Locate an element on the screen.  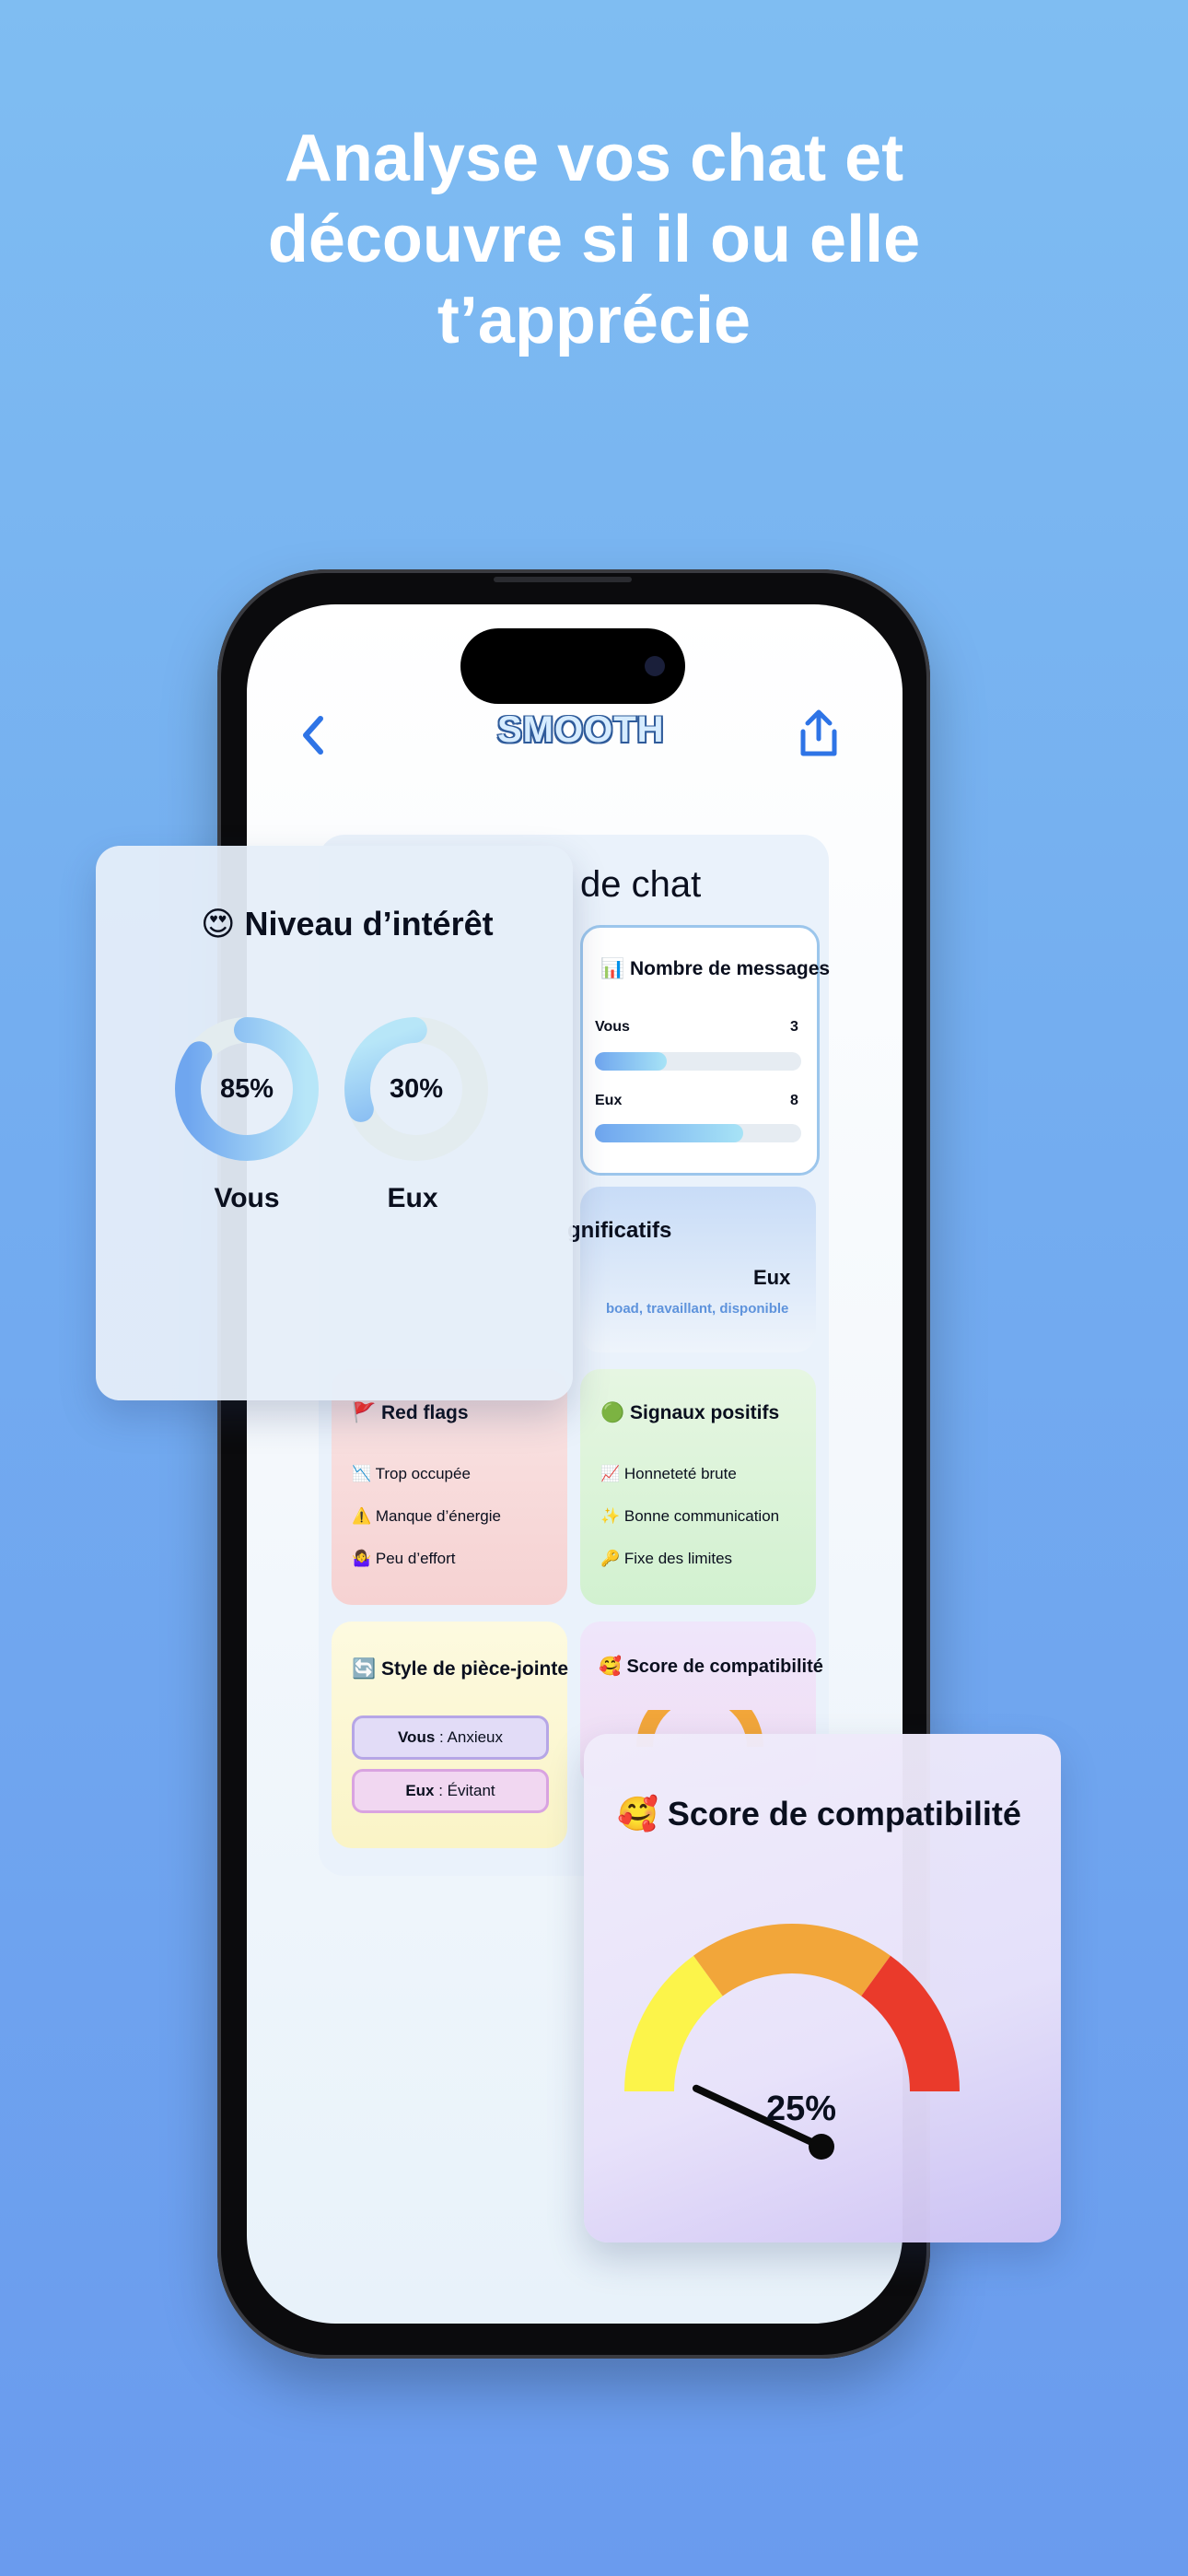
share-icon is located at coordinates (818, 732).